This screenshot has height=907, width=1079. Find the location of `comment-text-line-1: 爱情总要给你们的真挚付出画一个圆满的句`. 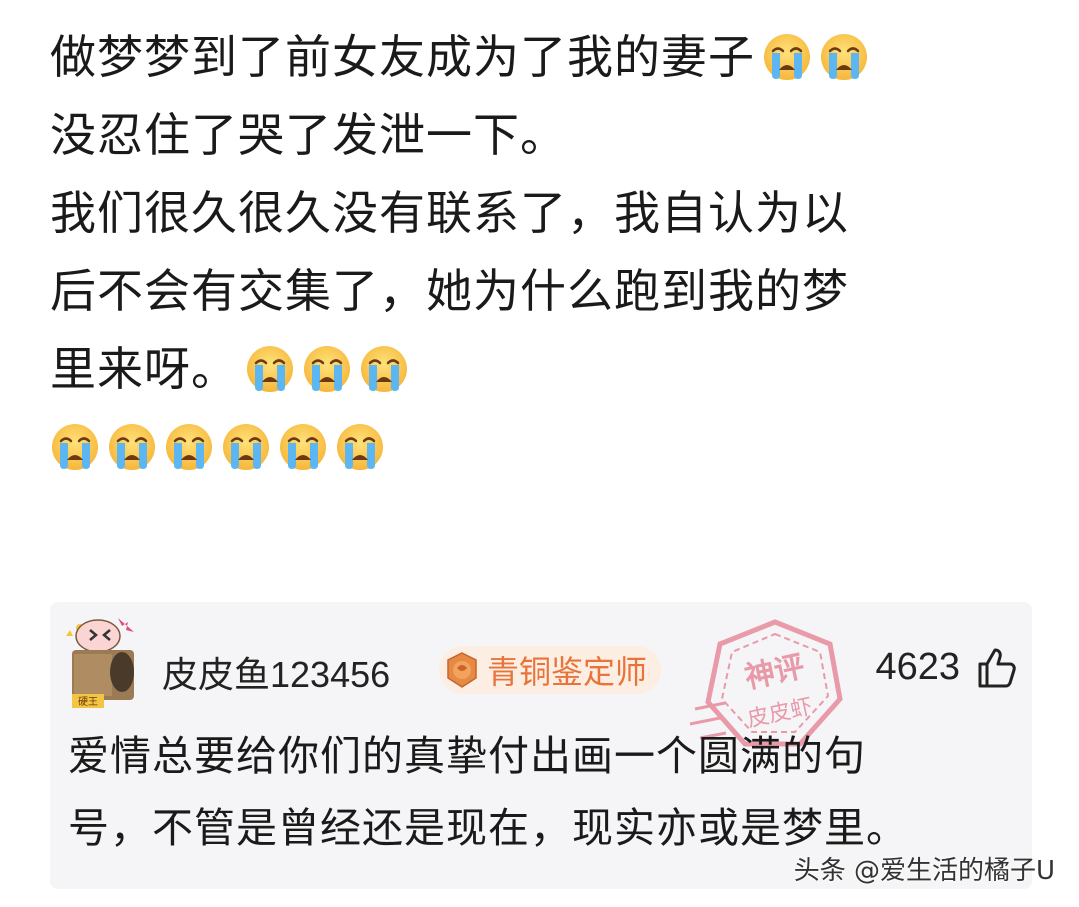

comment-text-line-1: 爱情总要给你们的真挚付出画一个圆满的句 is located at coordinates (467, 756).